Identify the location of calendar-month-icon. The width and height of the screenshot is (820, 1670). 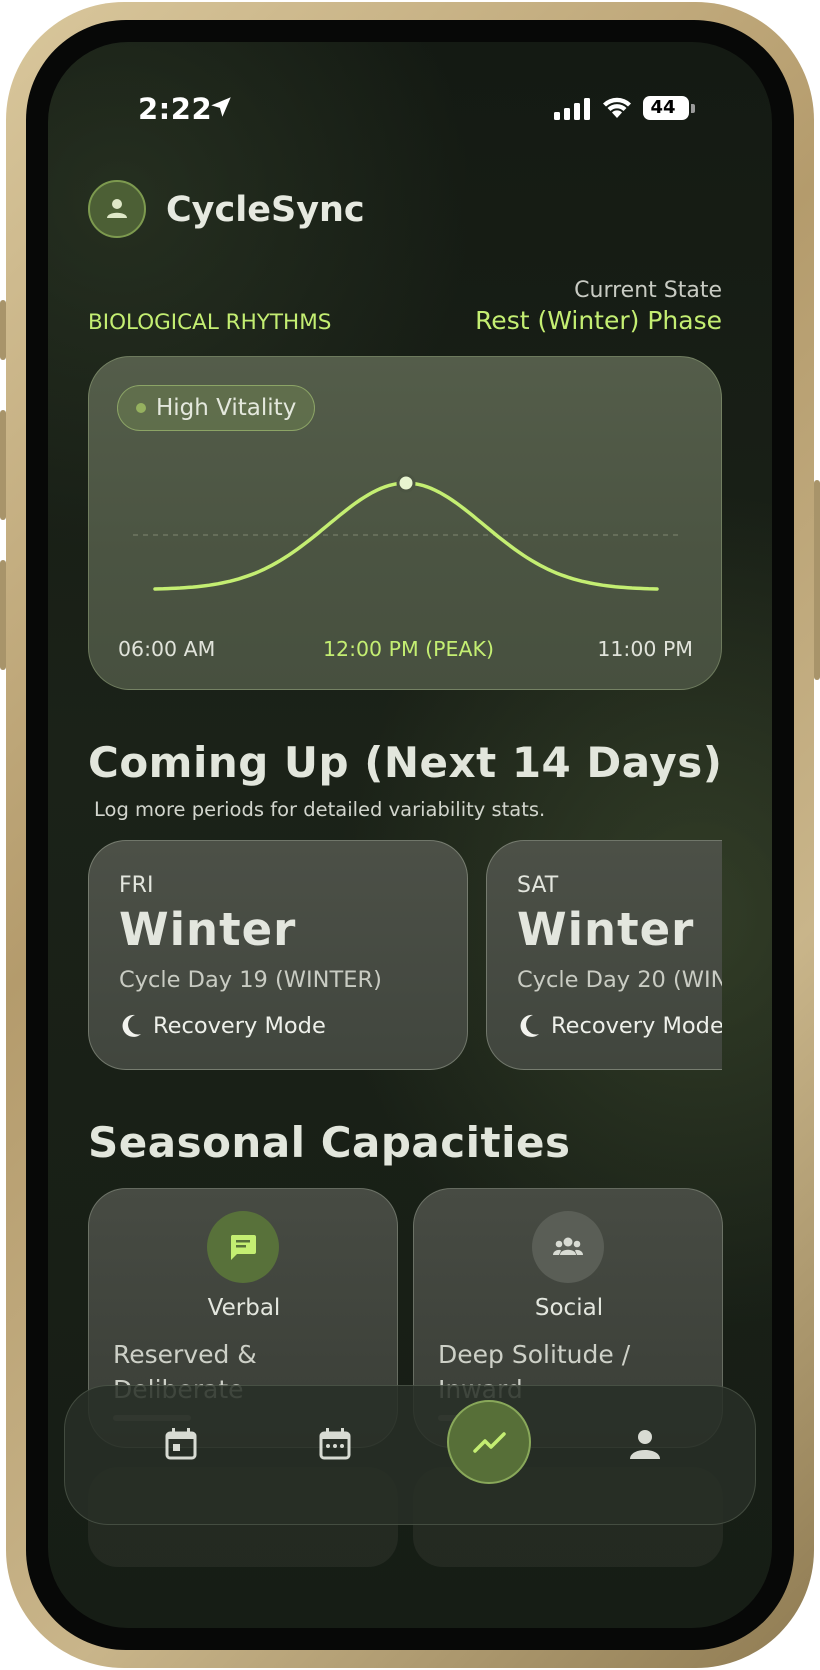
(335, 1444).